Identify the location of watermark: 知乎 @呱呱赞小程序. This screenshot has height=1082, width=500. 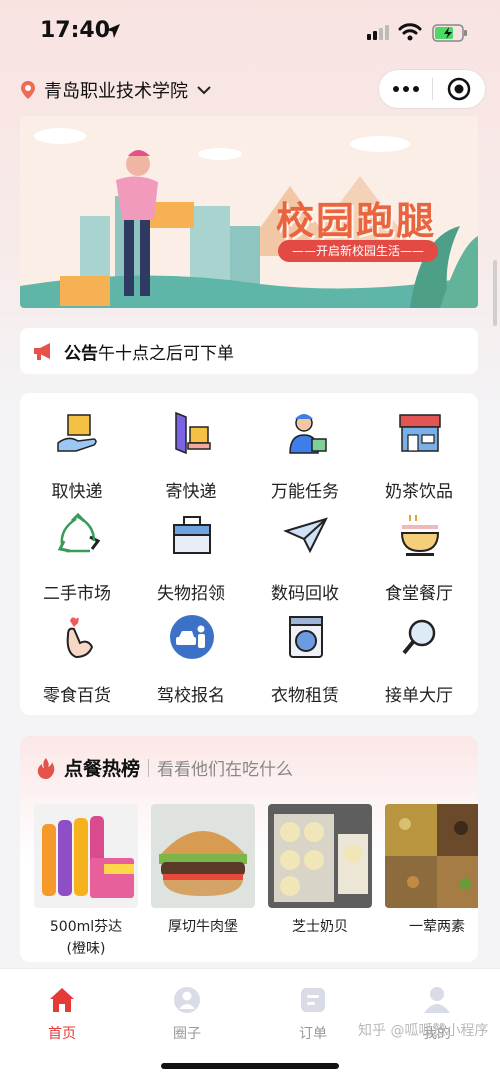
(423, 1031).